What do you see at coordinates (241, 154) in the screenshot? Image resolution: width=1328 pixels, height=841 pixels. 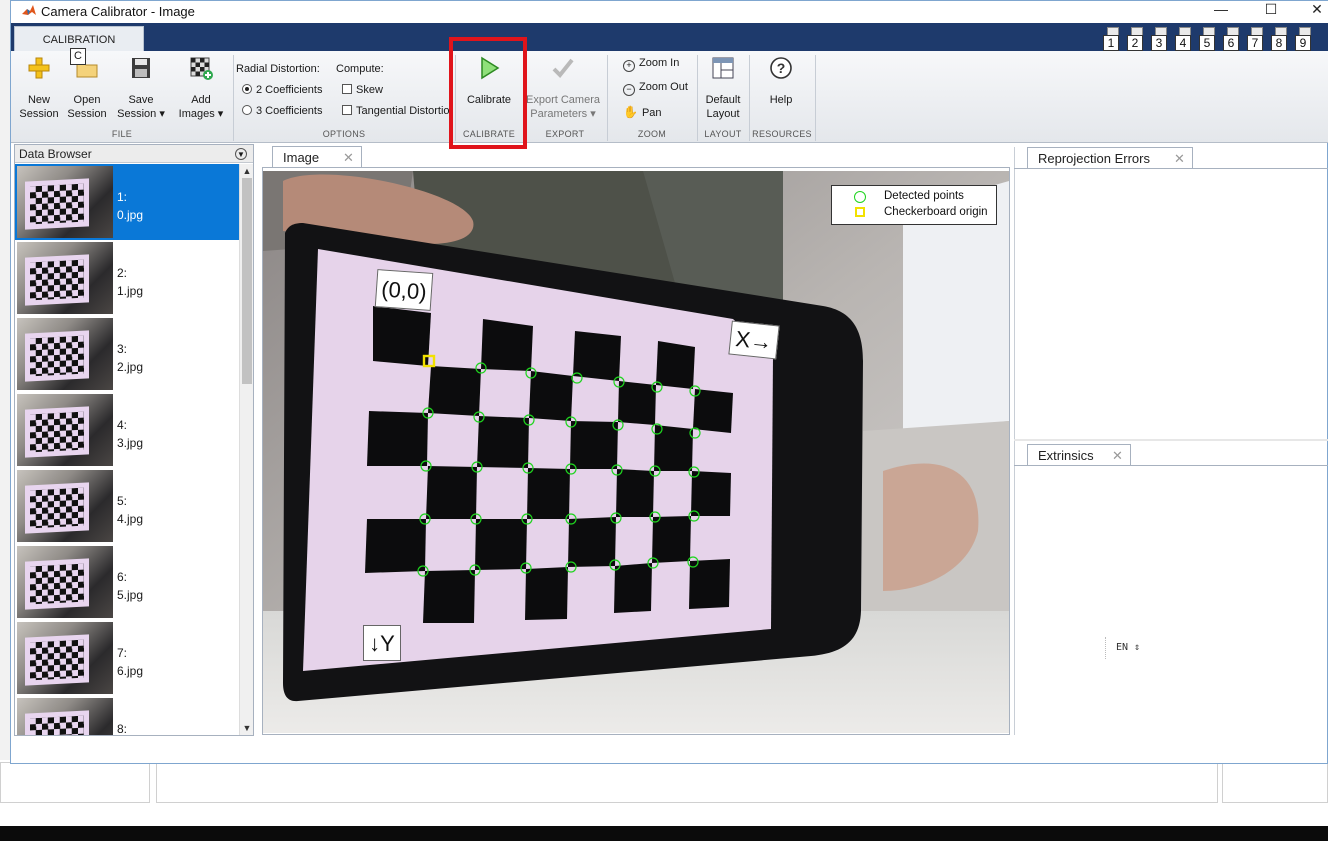 I see `panel-menu-icon: ▼` at bounding box center [241, 154].